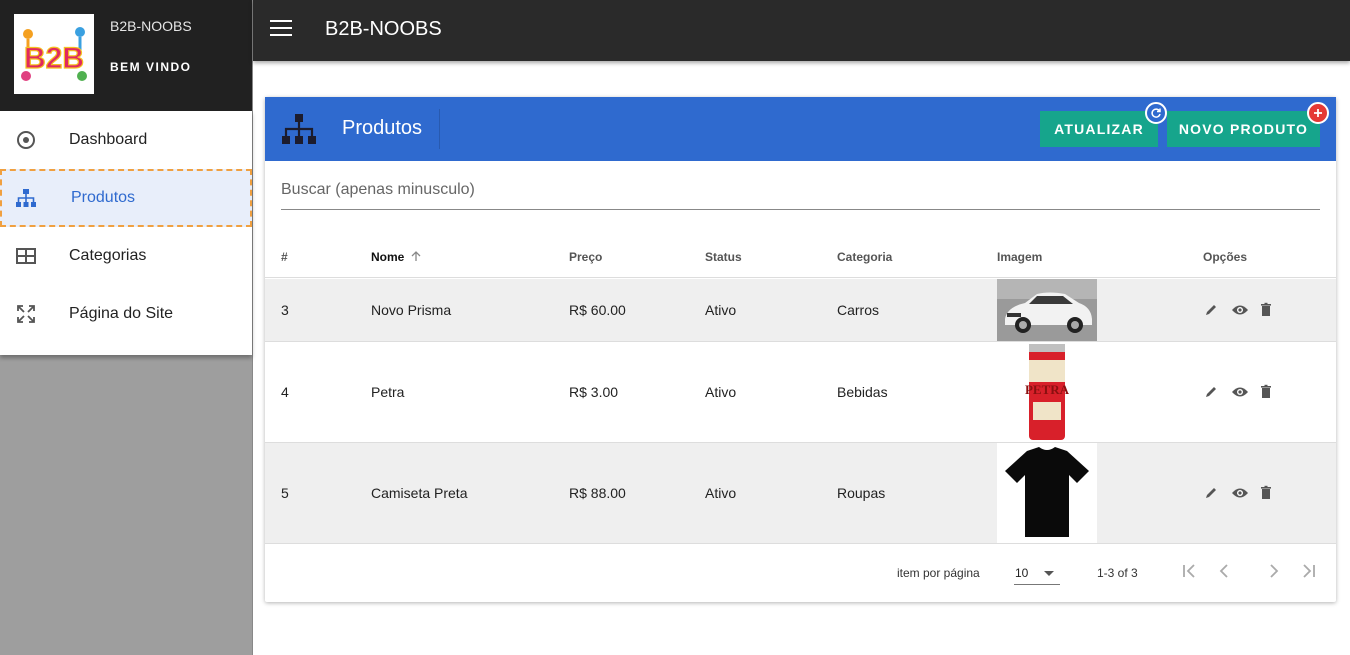 The image size is (1350, 655). Describe the element at coordinates (597, 310) in the screenshot. I see `cell-price: R$ 60.00` at that location.